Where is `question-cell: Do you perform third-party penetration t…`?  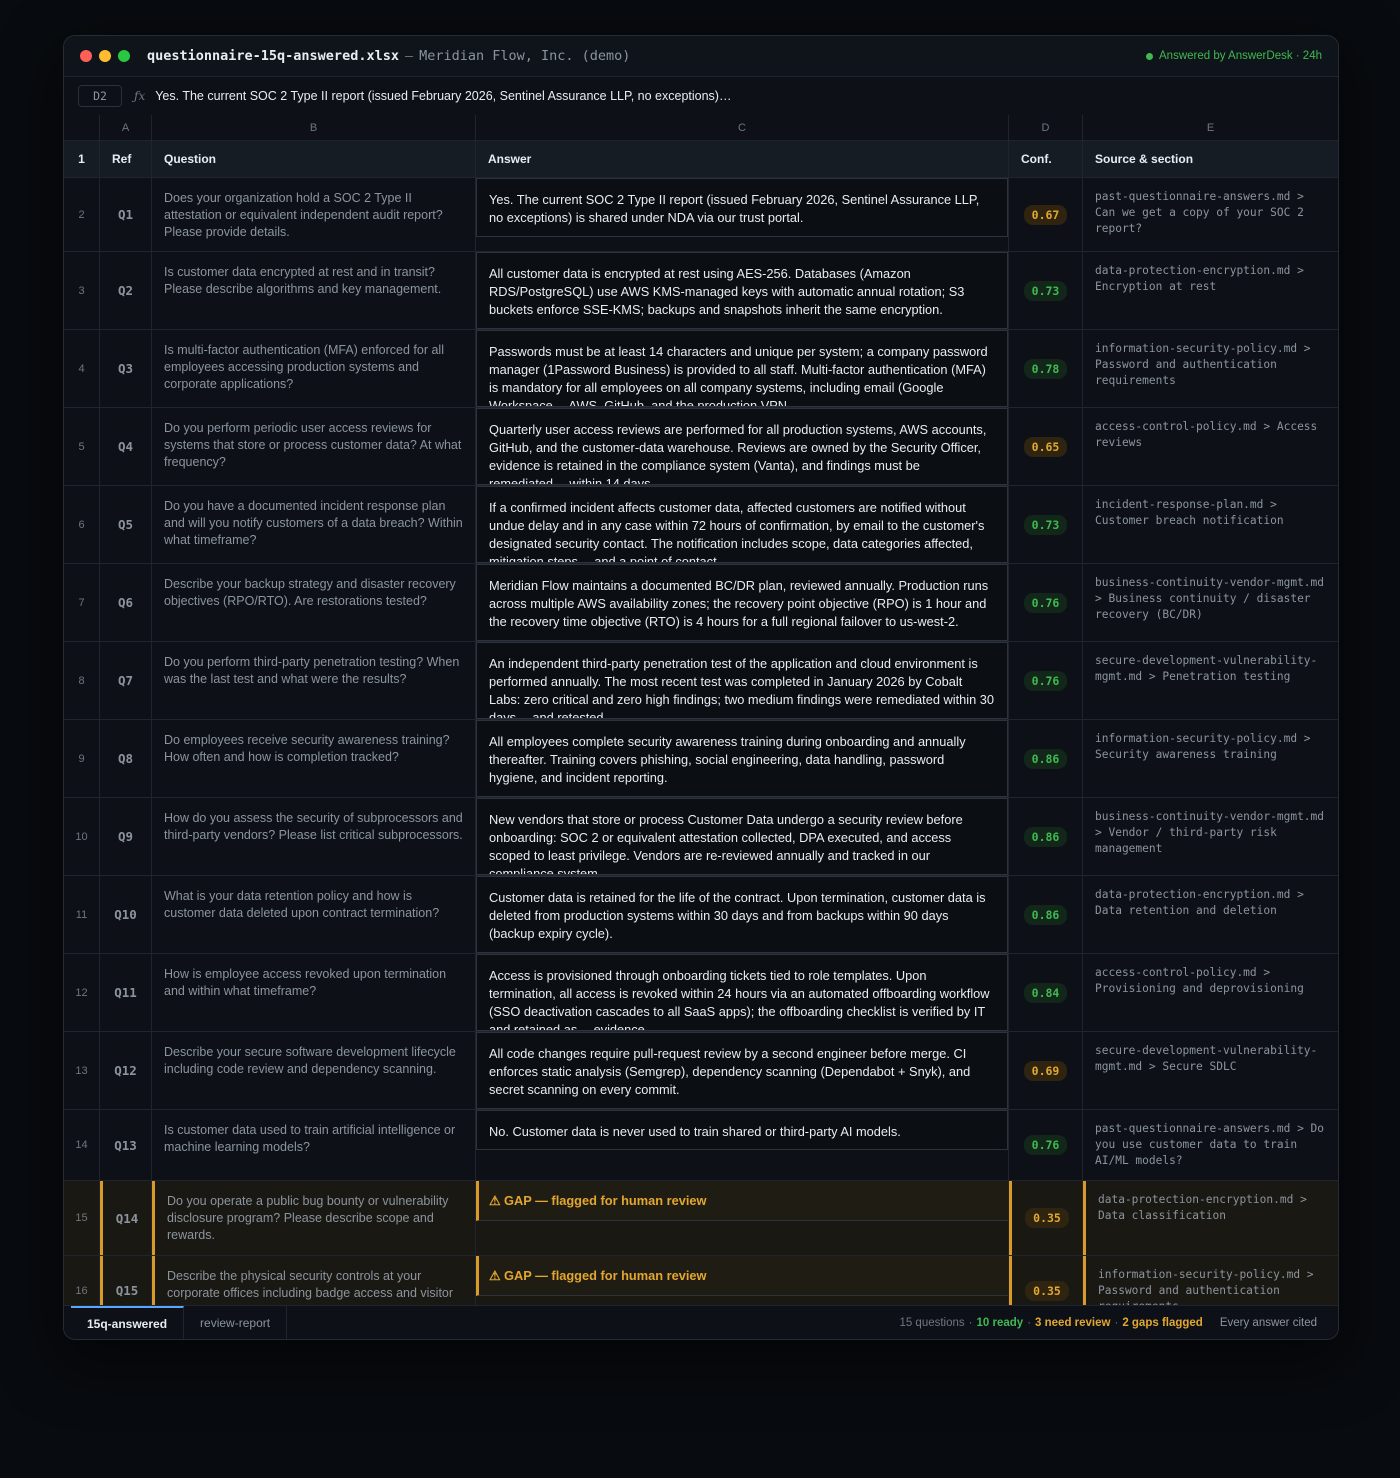
question-cell: Do you perform third-party penetration t… is located at coordinates (314, 680).